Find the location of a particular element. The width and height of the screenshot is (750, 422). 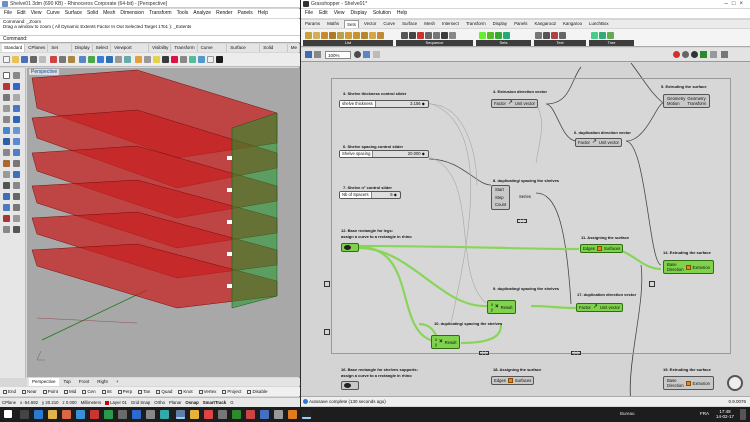

ellipse-icon is located at coordinates (6, 119).